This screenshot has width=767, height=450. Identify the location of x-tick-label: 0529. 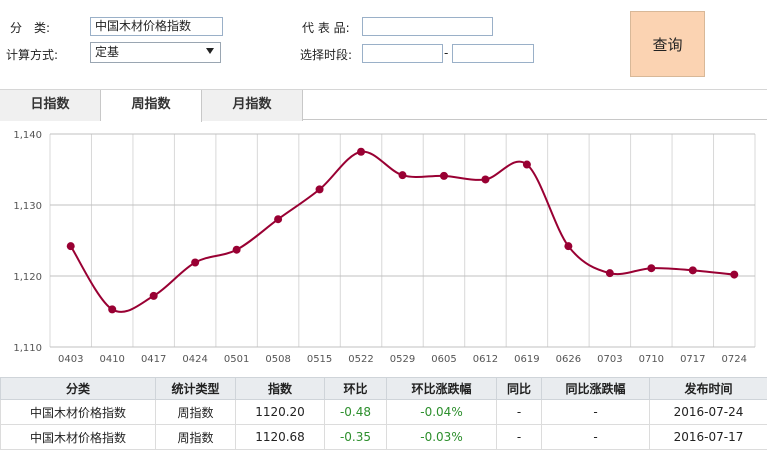
(402, 359).